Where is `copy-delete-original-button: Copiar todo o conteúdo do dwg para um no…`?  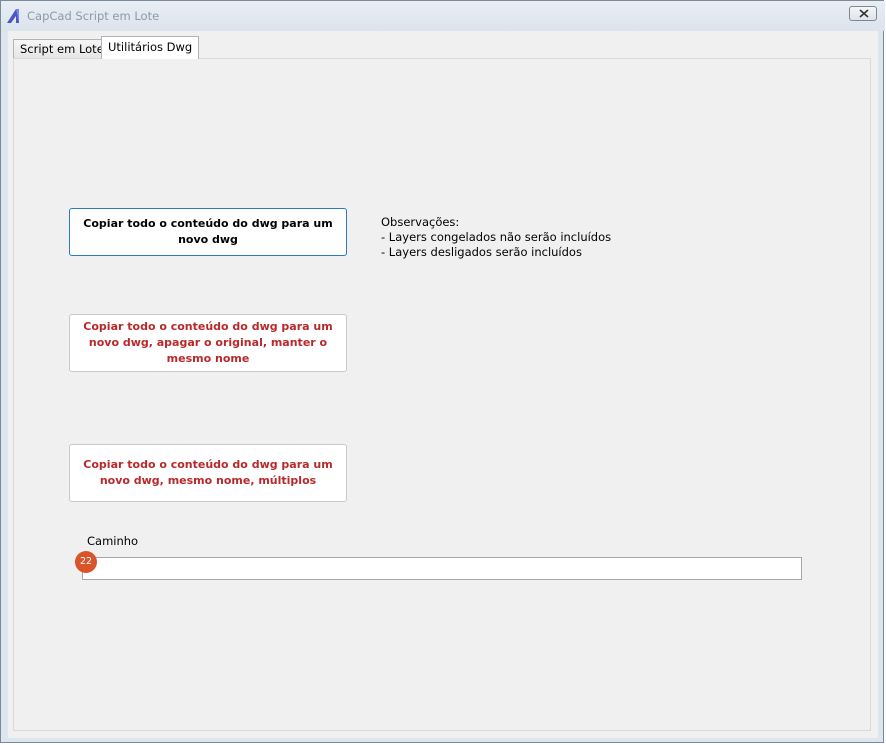 copy-delete-original-button: Copiar todo o conteúdo do dwg para um no… is located at coordinates (208, 343).